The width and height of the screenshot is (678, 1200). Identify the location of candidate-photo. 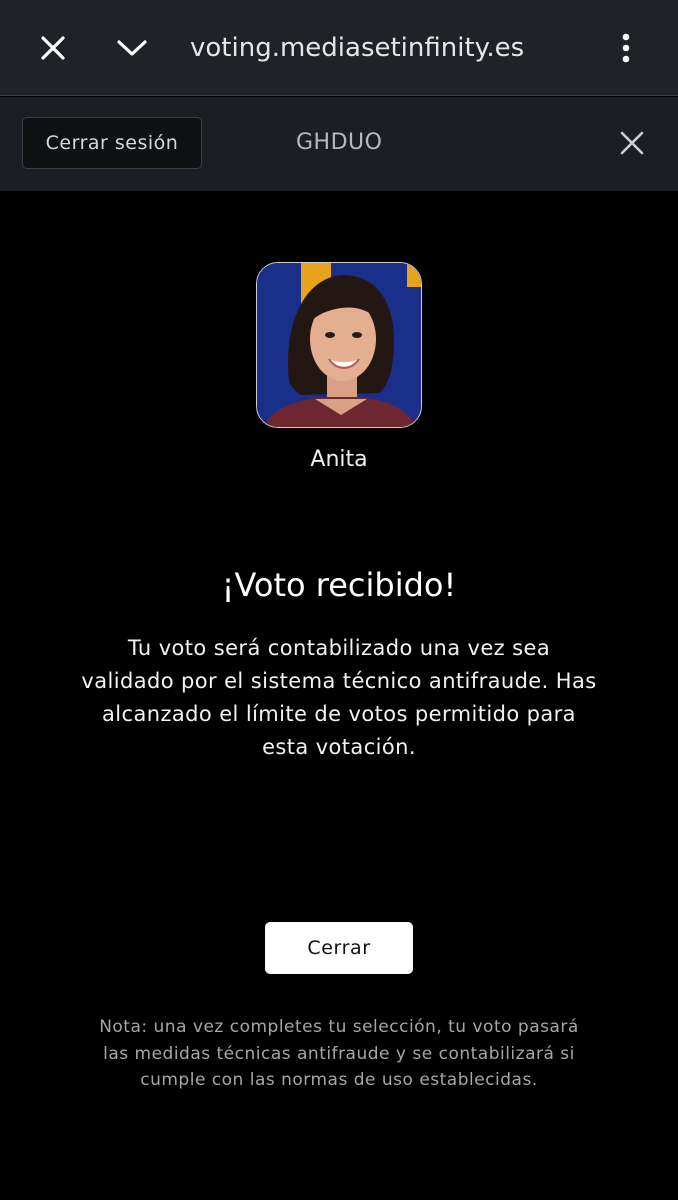
(339, 345).